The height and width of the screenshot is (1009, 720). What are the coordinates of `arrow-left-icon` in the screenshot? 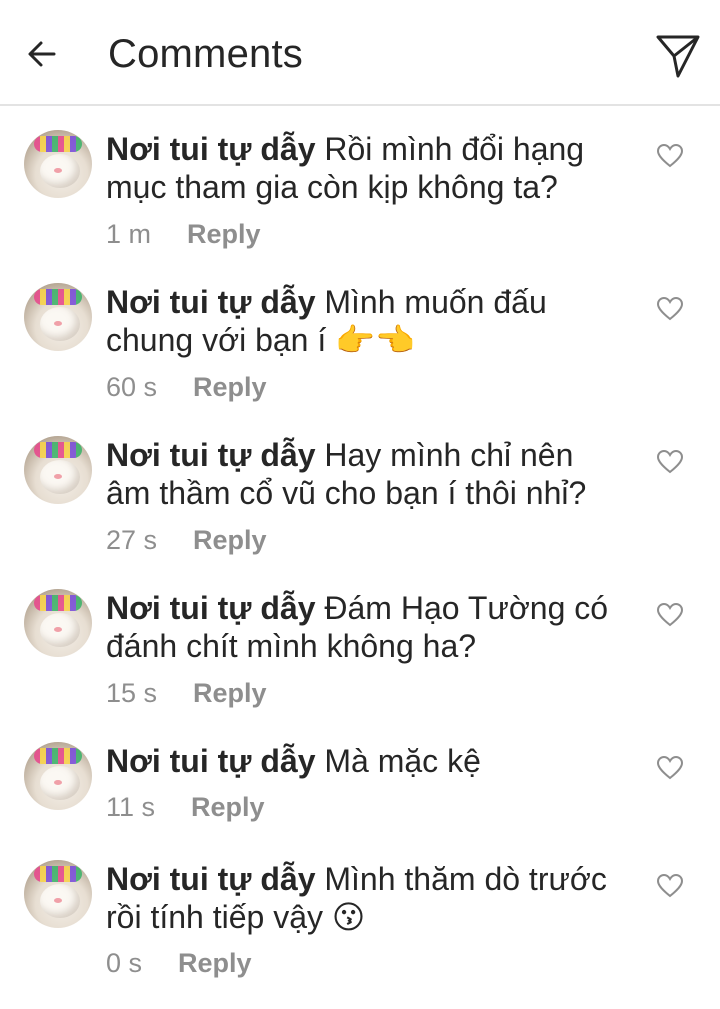 It's located at (42, 54).